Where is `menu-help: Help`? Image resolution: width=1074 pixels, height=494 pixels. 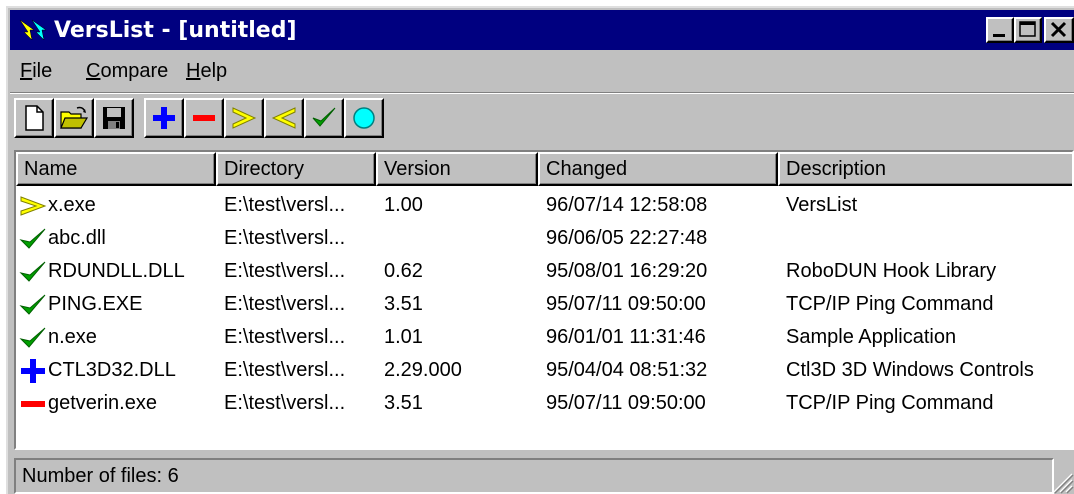
menu-help: Help is located at coordinates (206, 71).